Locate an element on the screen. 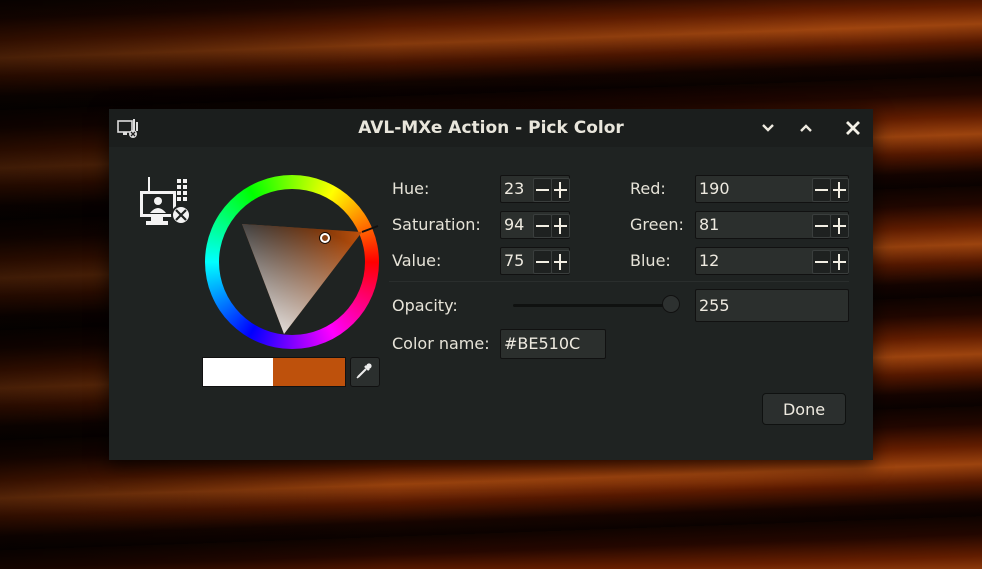  value-decrement-button is located at coordinates (542, 262).